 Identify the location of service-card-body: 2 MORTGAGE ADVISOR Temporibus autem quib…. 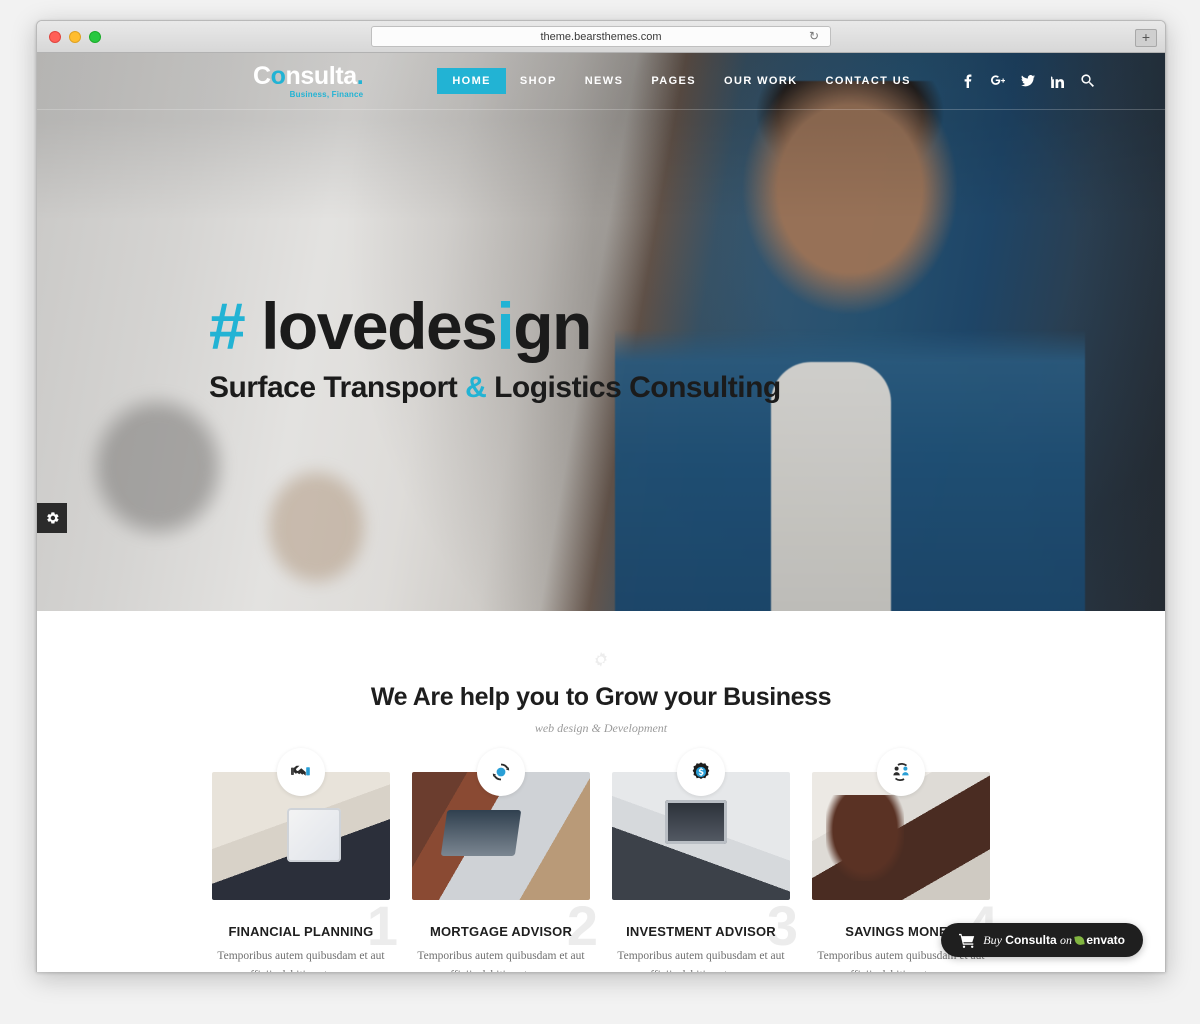
(505, 935).